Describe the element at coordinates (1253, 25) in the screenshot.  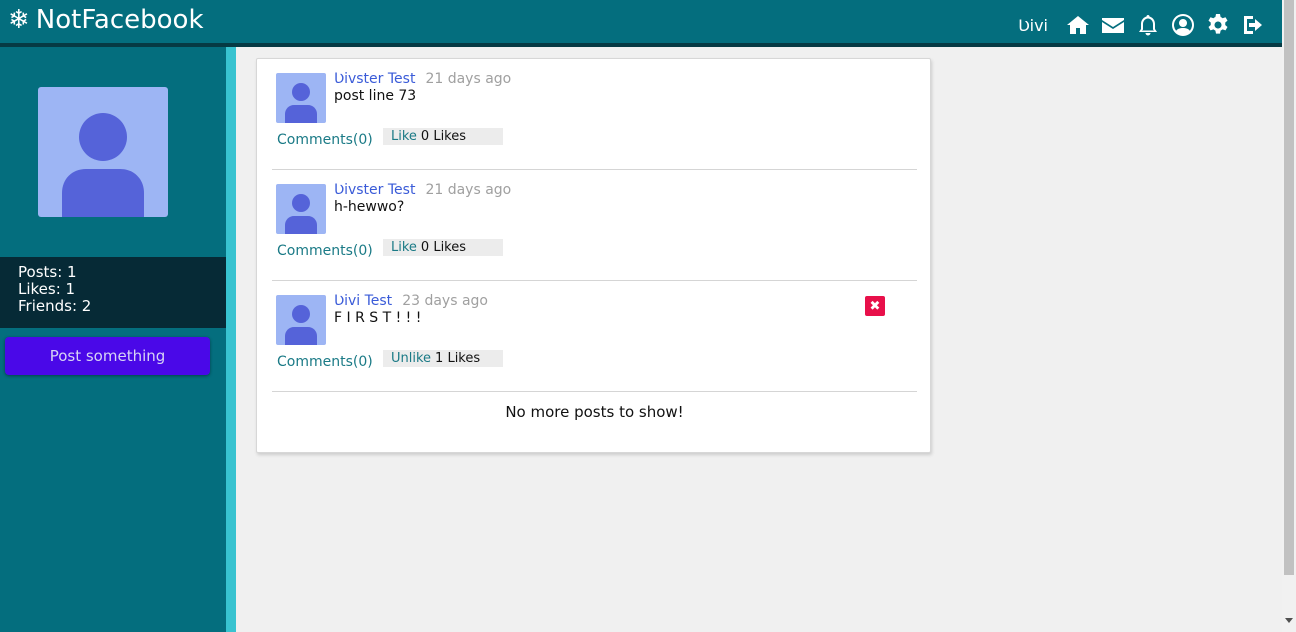
I see `logout-icon` at that location.